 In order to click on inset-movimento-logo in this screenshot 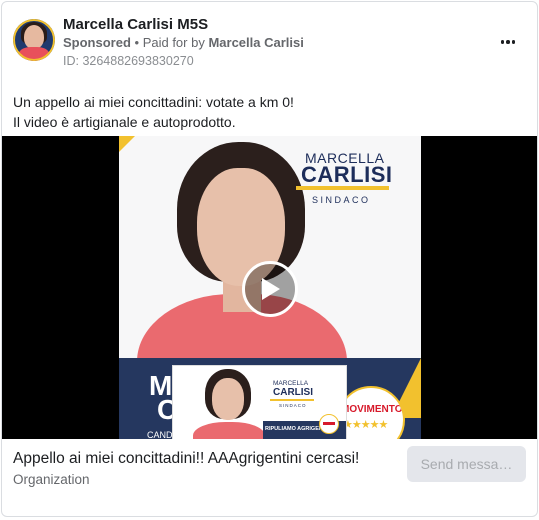, I will do `click(329, 424)`.